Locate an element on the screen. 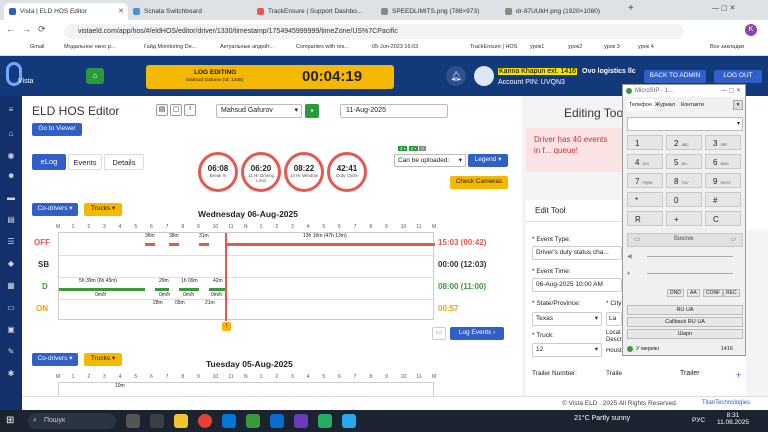 This screenshot has height=432, width=768. log-events-button: Log Events › is located at coordinates (477, 333).